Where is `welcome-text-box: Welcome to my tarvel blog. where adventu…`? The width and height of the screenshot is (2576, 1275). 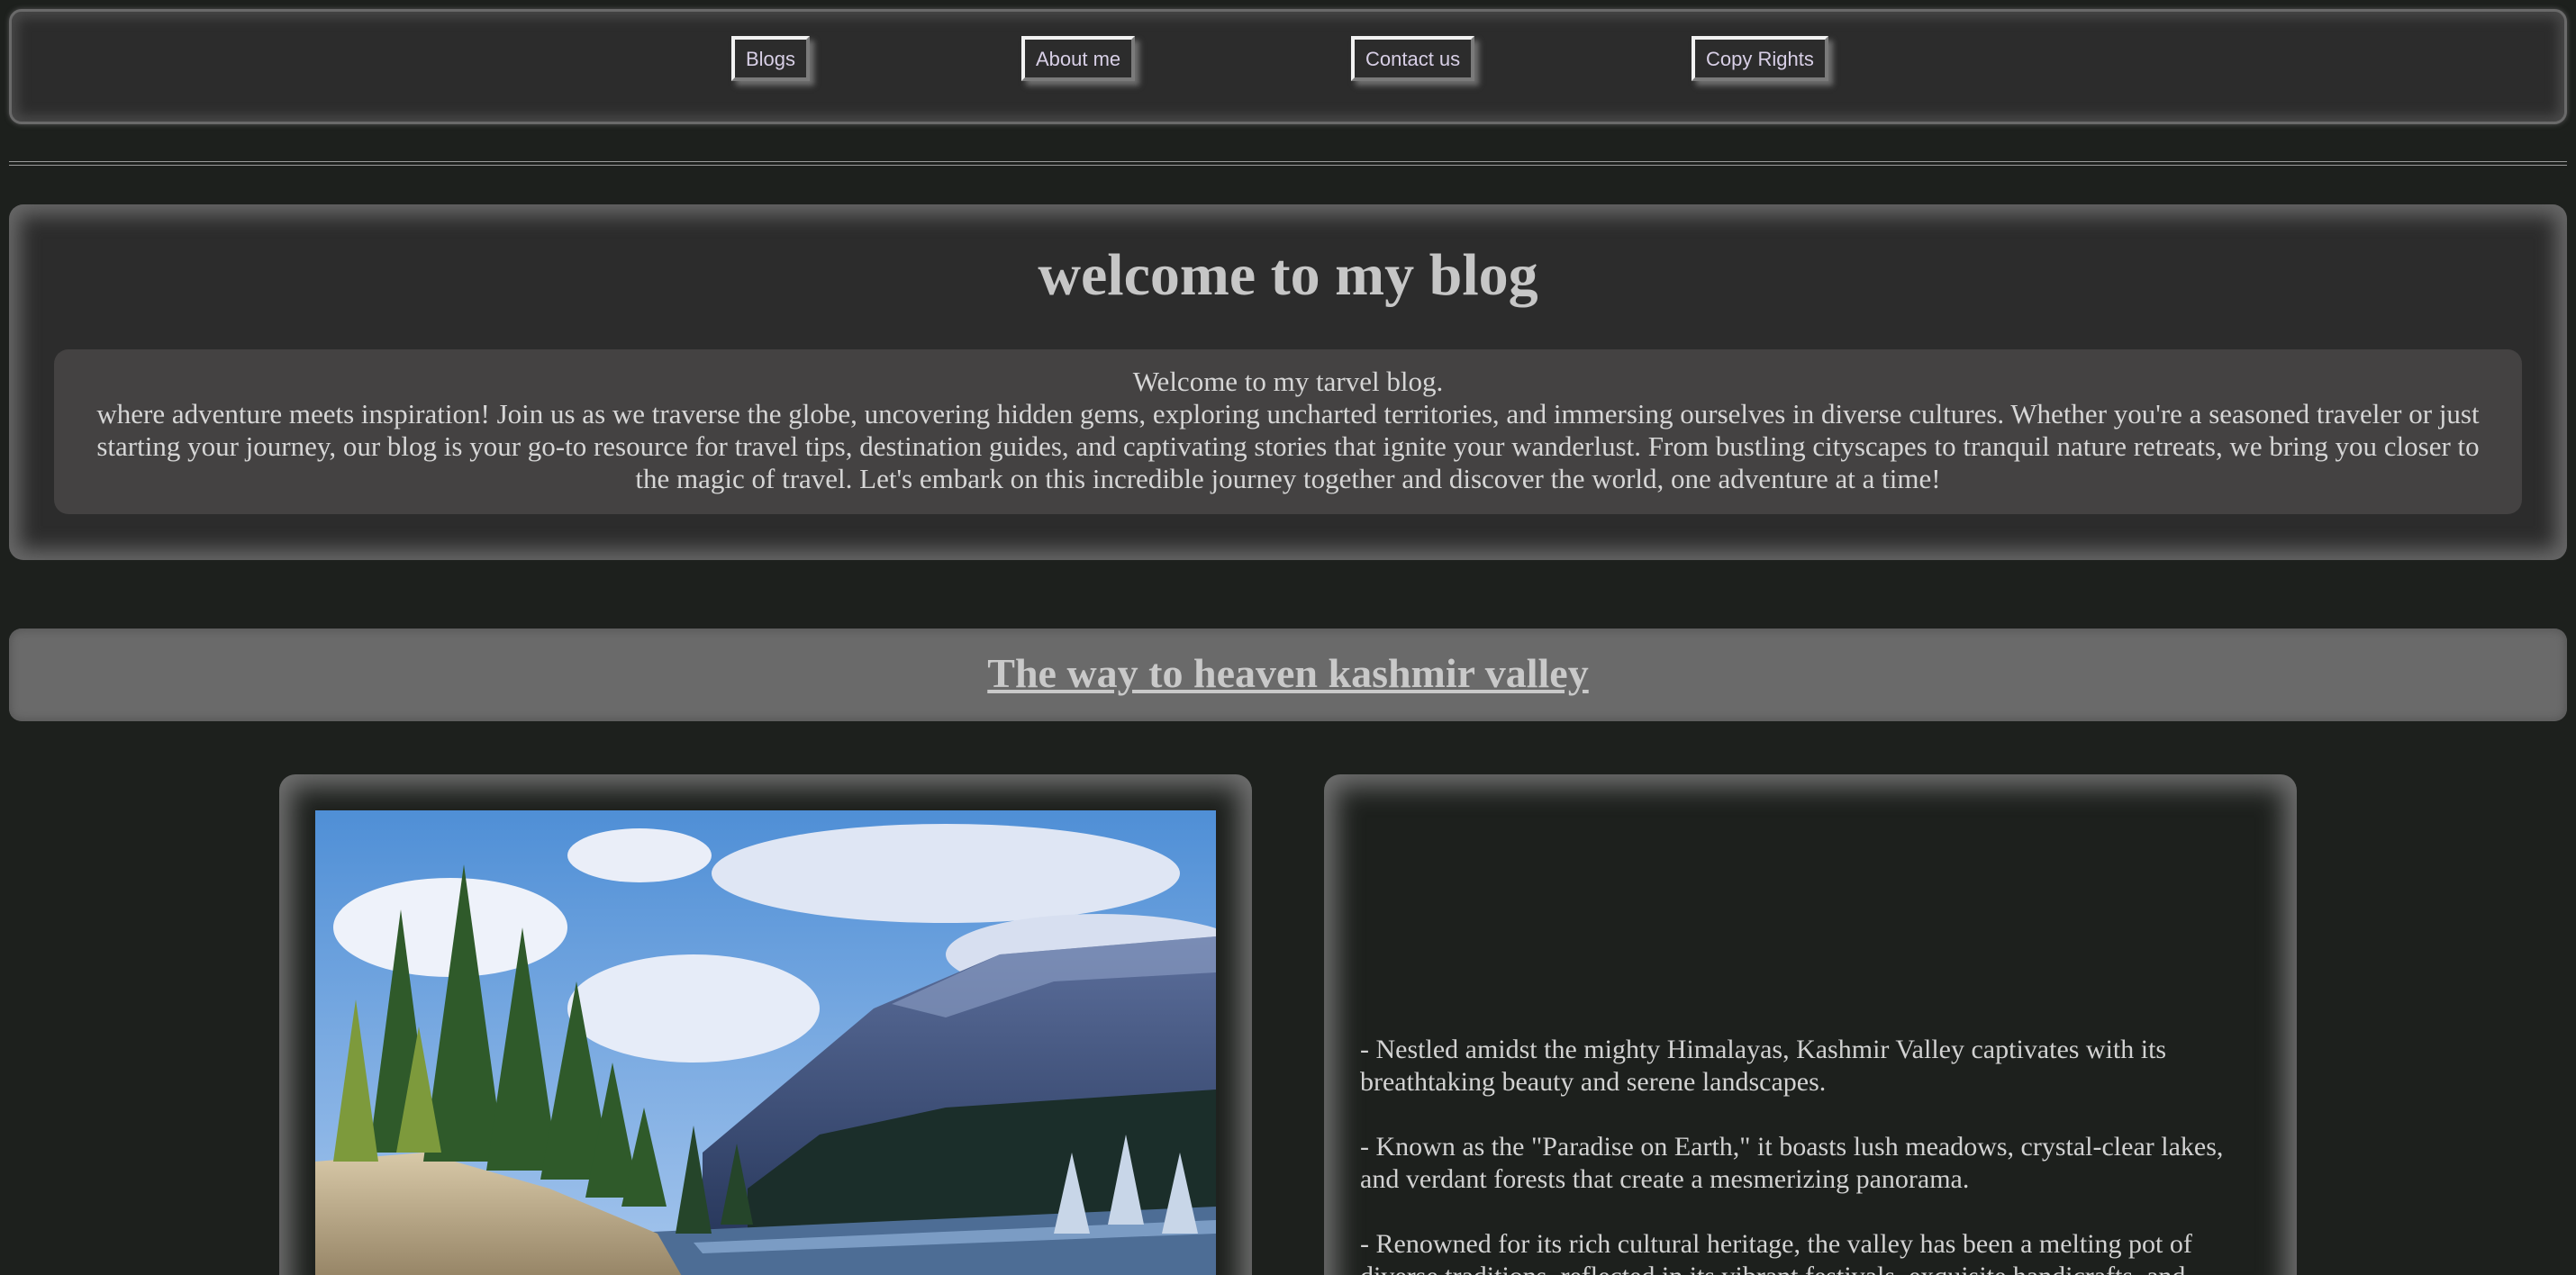 welcome-text-box: Welcome to my tarvel blog. where adventu… is located at coordinates (1288, 432).